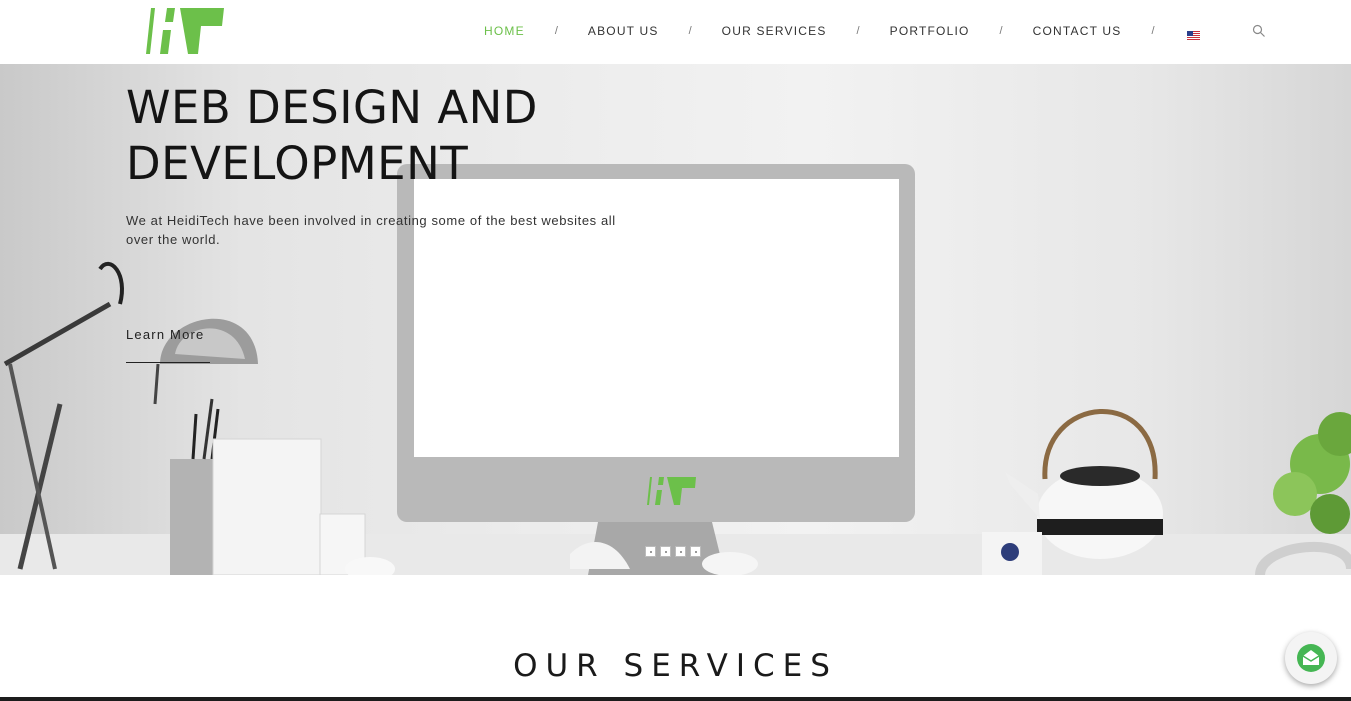 The height and width of the screenshot is (701, 1351). What do you see at coordinates (1072, 492) in the screenshot?
I see `teapot-illustration` at bounding box center [1072, 492].